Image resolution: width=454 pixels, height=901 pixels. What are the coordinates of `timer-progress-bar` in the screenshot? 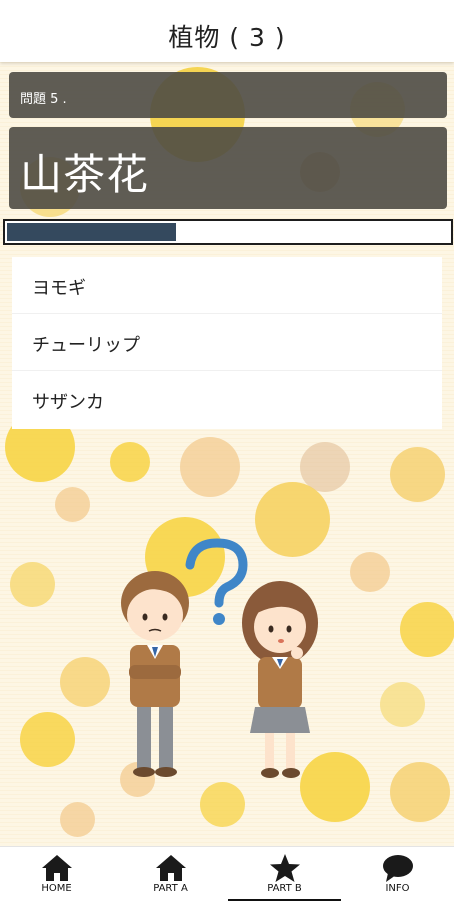 It's located at (228, 232).